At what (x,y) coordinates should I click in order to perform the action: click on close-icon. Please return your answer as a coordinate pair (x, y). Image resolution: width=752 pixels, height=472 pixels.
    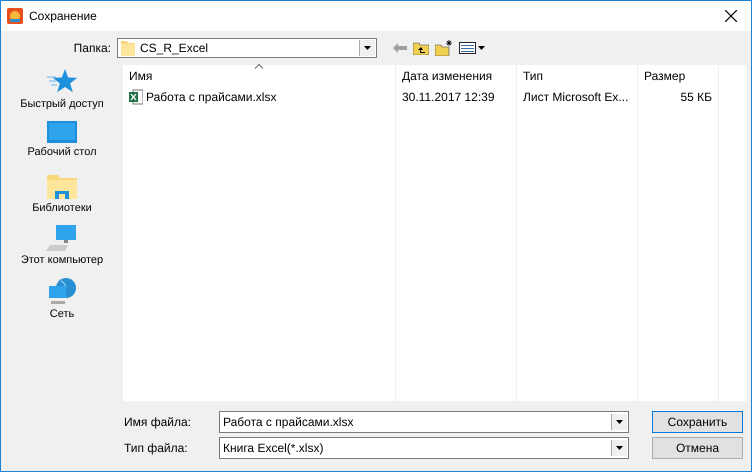
    Looking at the image, I should click on (731, 16).